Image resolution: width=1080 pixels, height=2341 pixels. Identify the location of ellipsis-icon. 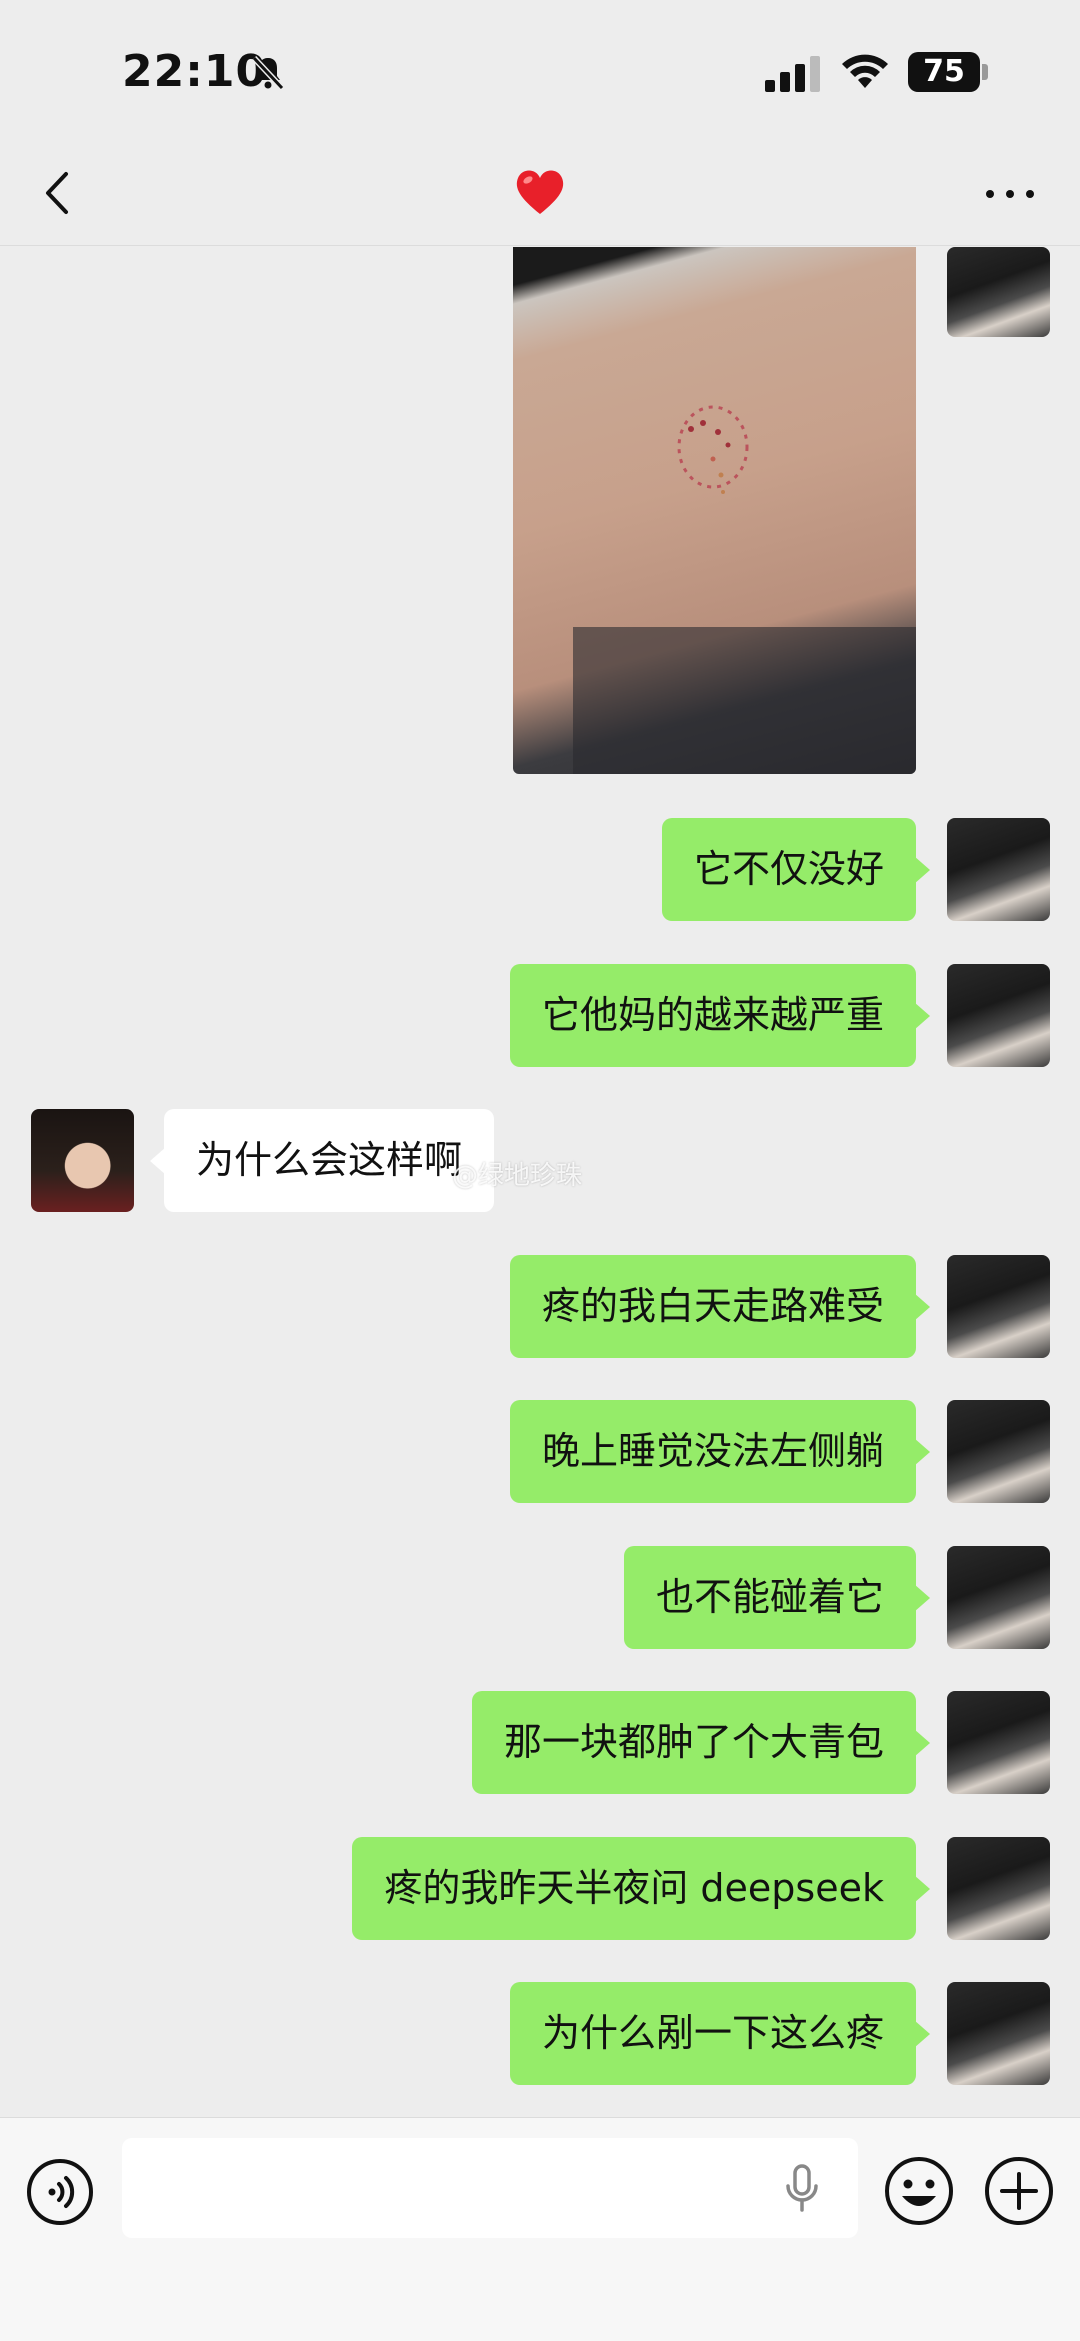
(1010, 194).